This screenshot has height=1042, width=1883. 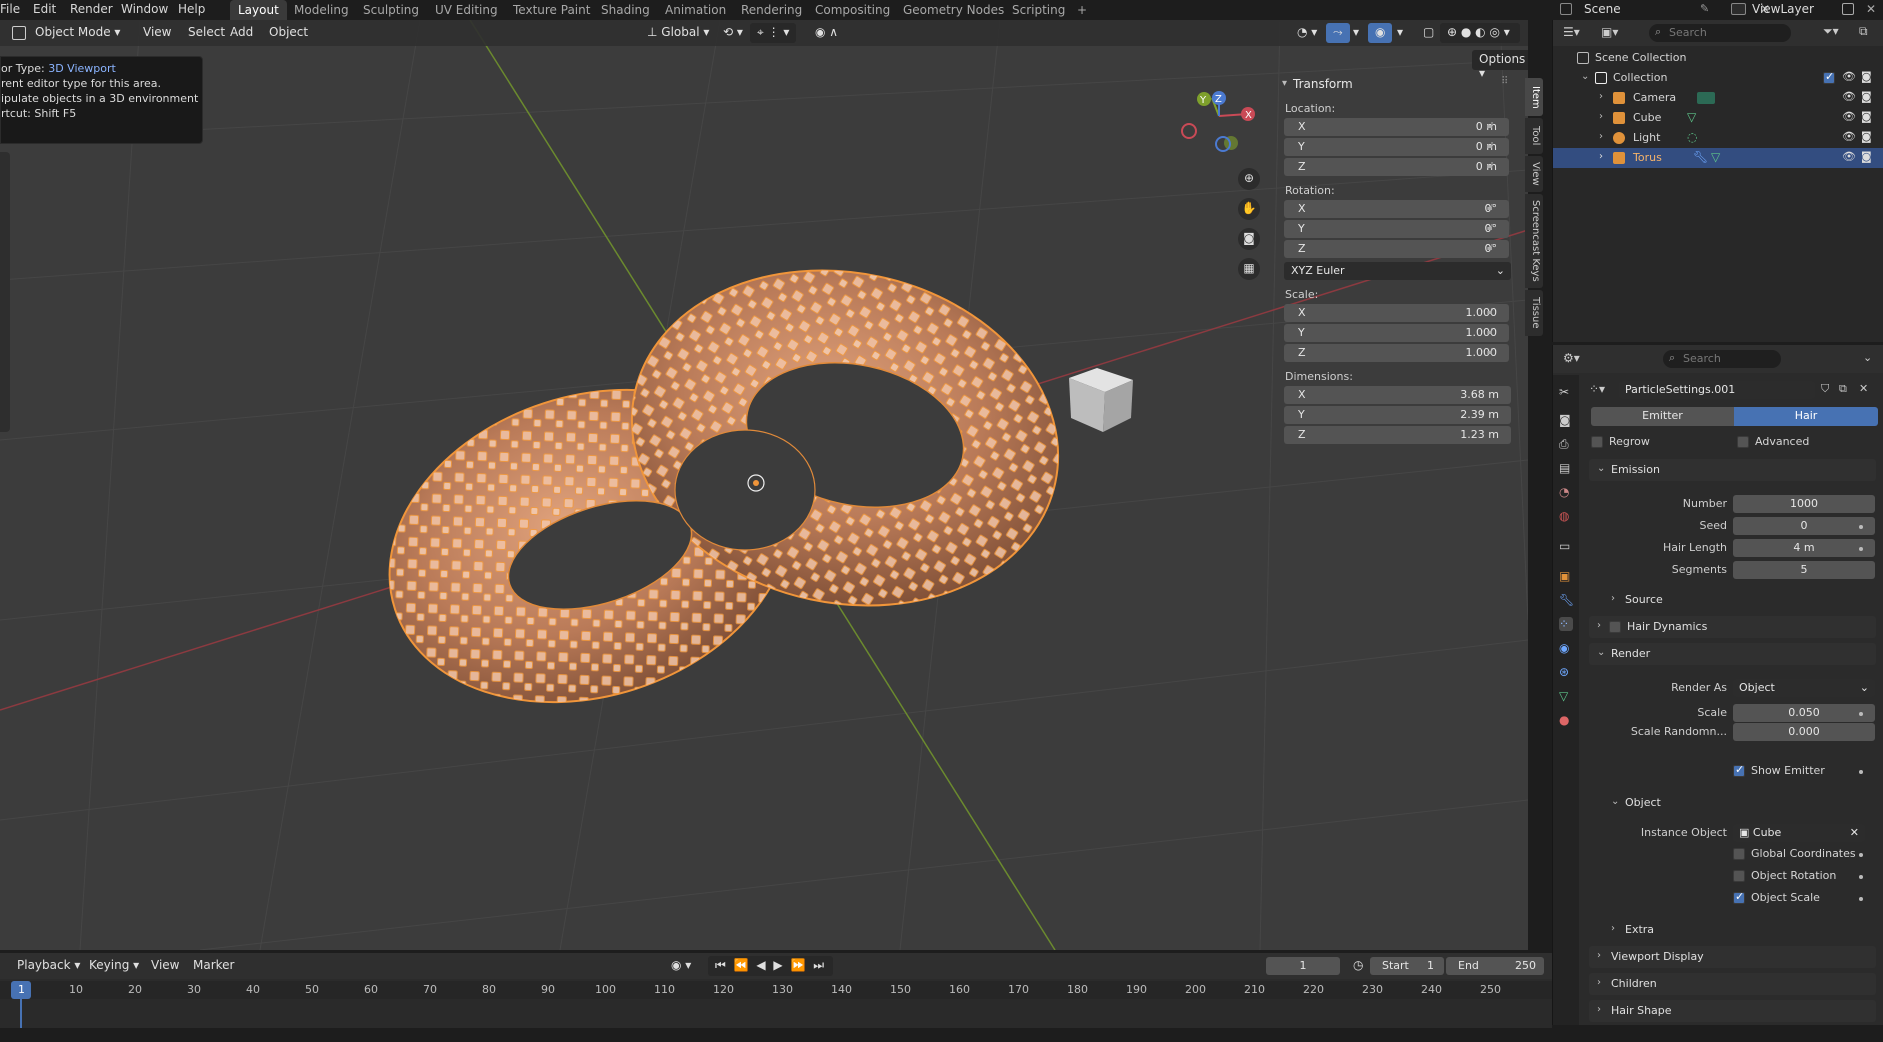 I want to click on scale-x-field: X 1.000, so click(x=1396, y=313).